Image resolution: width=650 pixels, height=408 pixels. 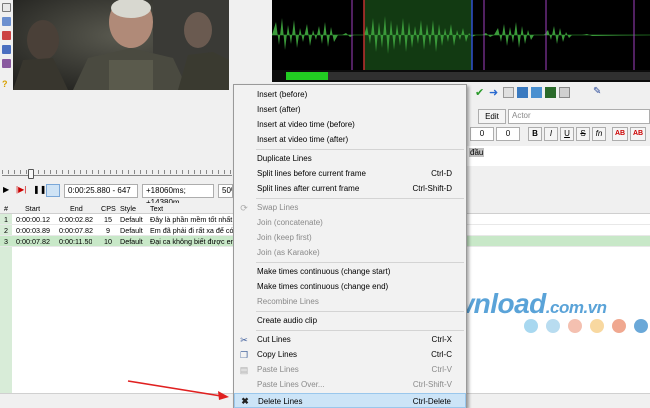 What do you see at coordinates (579, 116) in the screenshot?
I see `actor-field: Actor` at bounding box center [579, 116].